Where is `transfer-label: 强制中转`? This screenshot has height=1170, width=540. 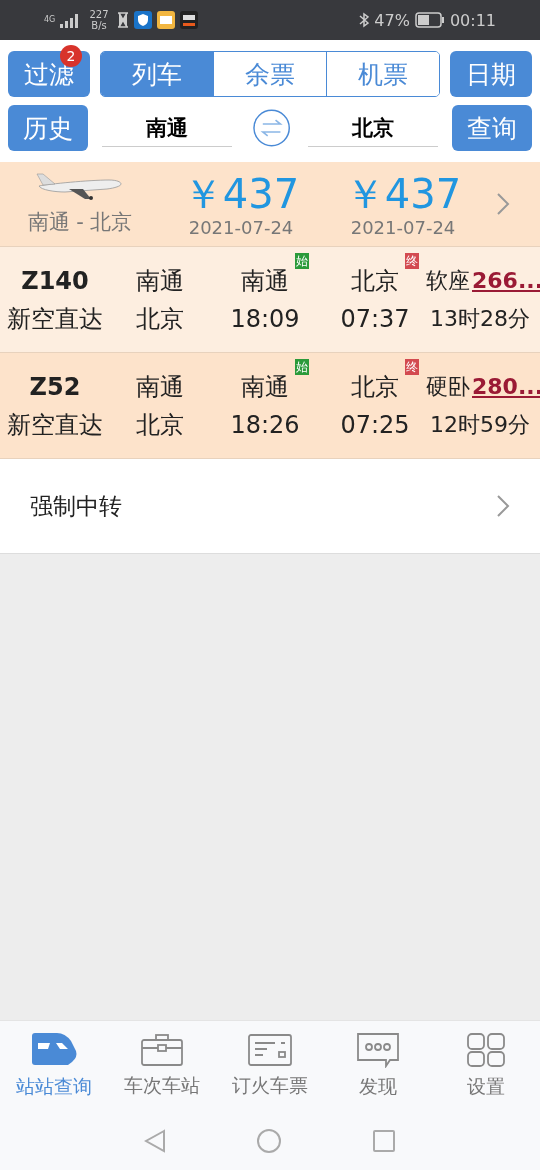
transfer-label: 强制中转 is located at coordinates (76, 506).